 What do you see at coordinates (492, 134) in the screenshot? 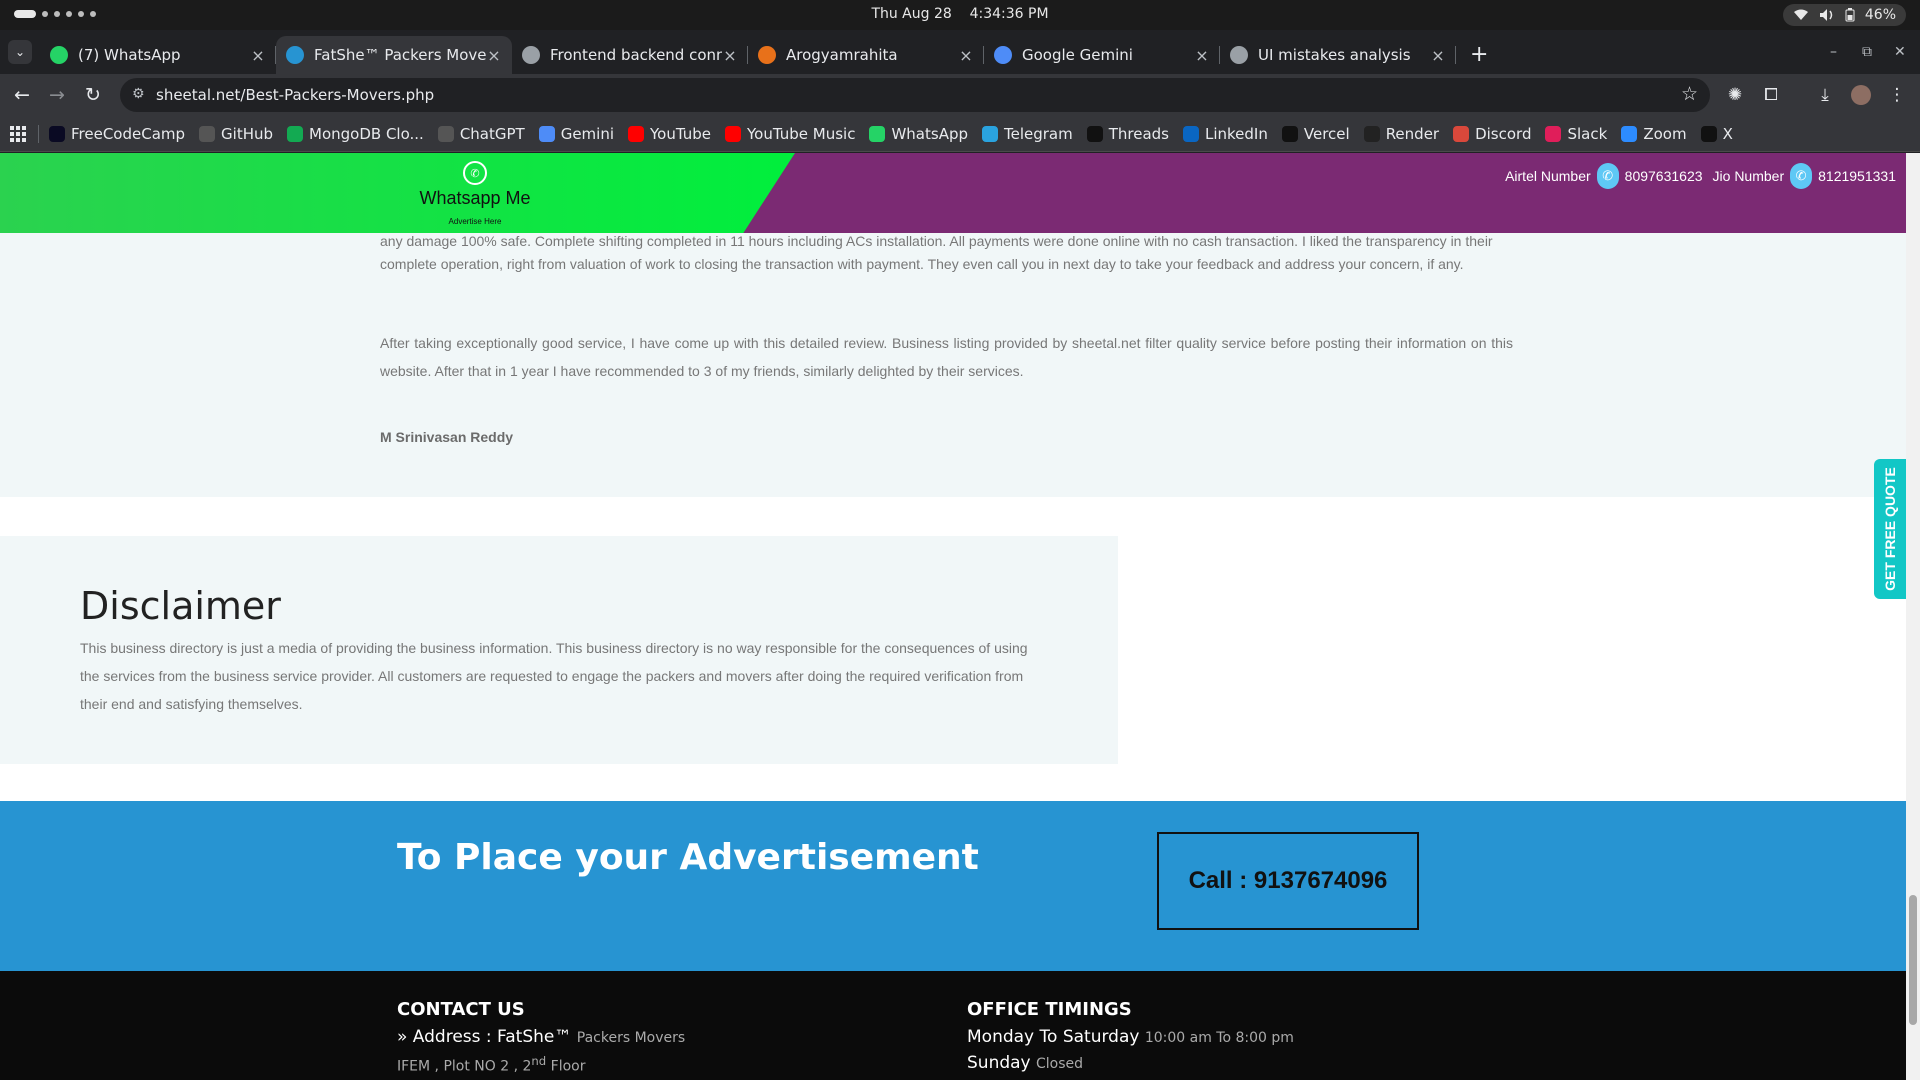
I see `bookmark-label: ChatGPT` at bounding box center [492, 134].